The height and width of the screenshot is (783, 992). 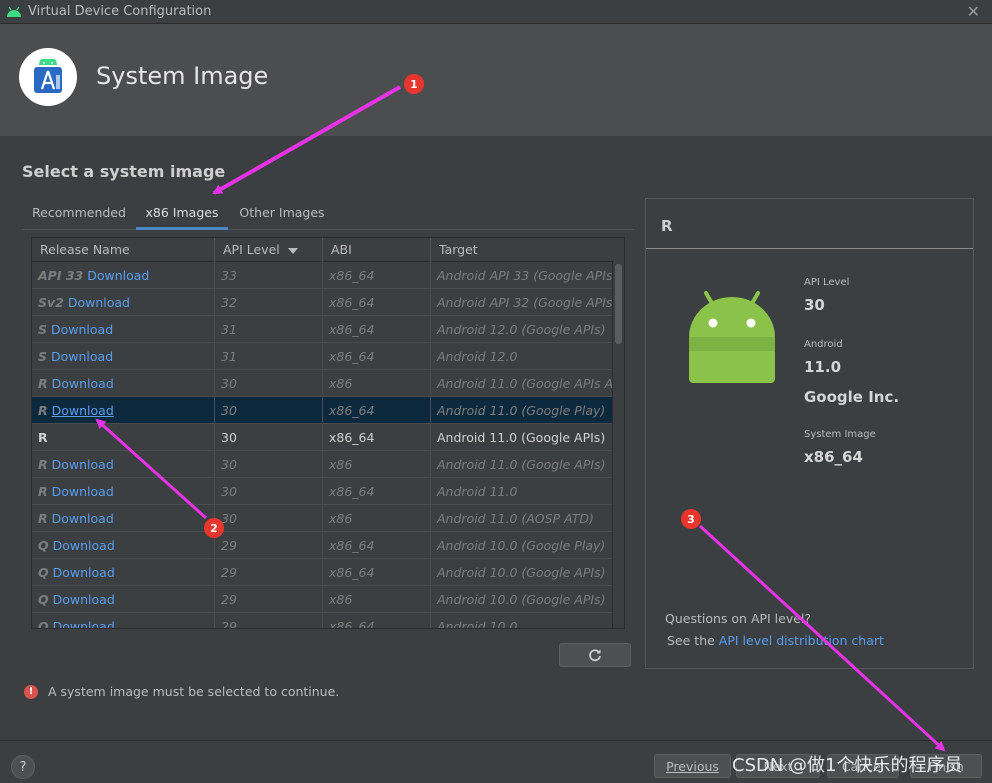 I want to click on image-tabs: Recommended x86 Images Other Images, so click(x=328, y=215).